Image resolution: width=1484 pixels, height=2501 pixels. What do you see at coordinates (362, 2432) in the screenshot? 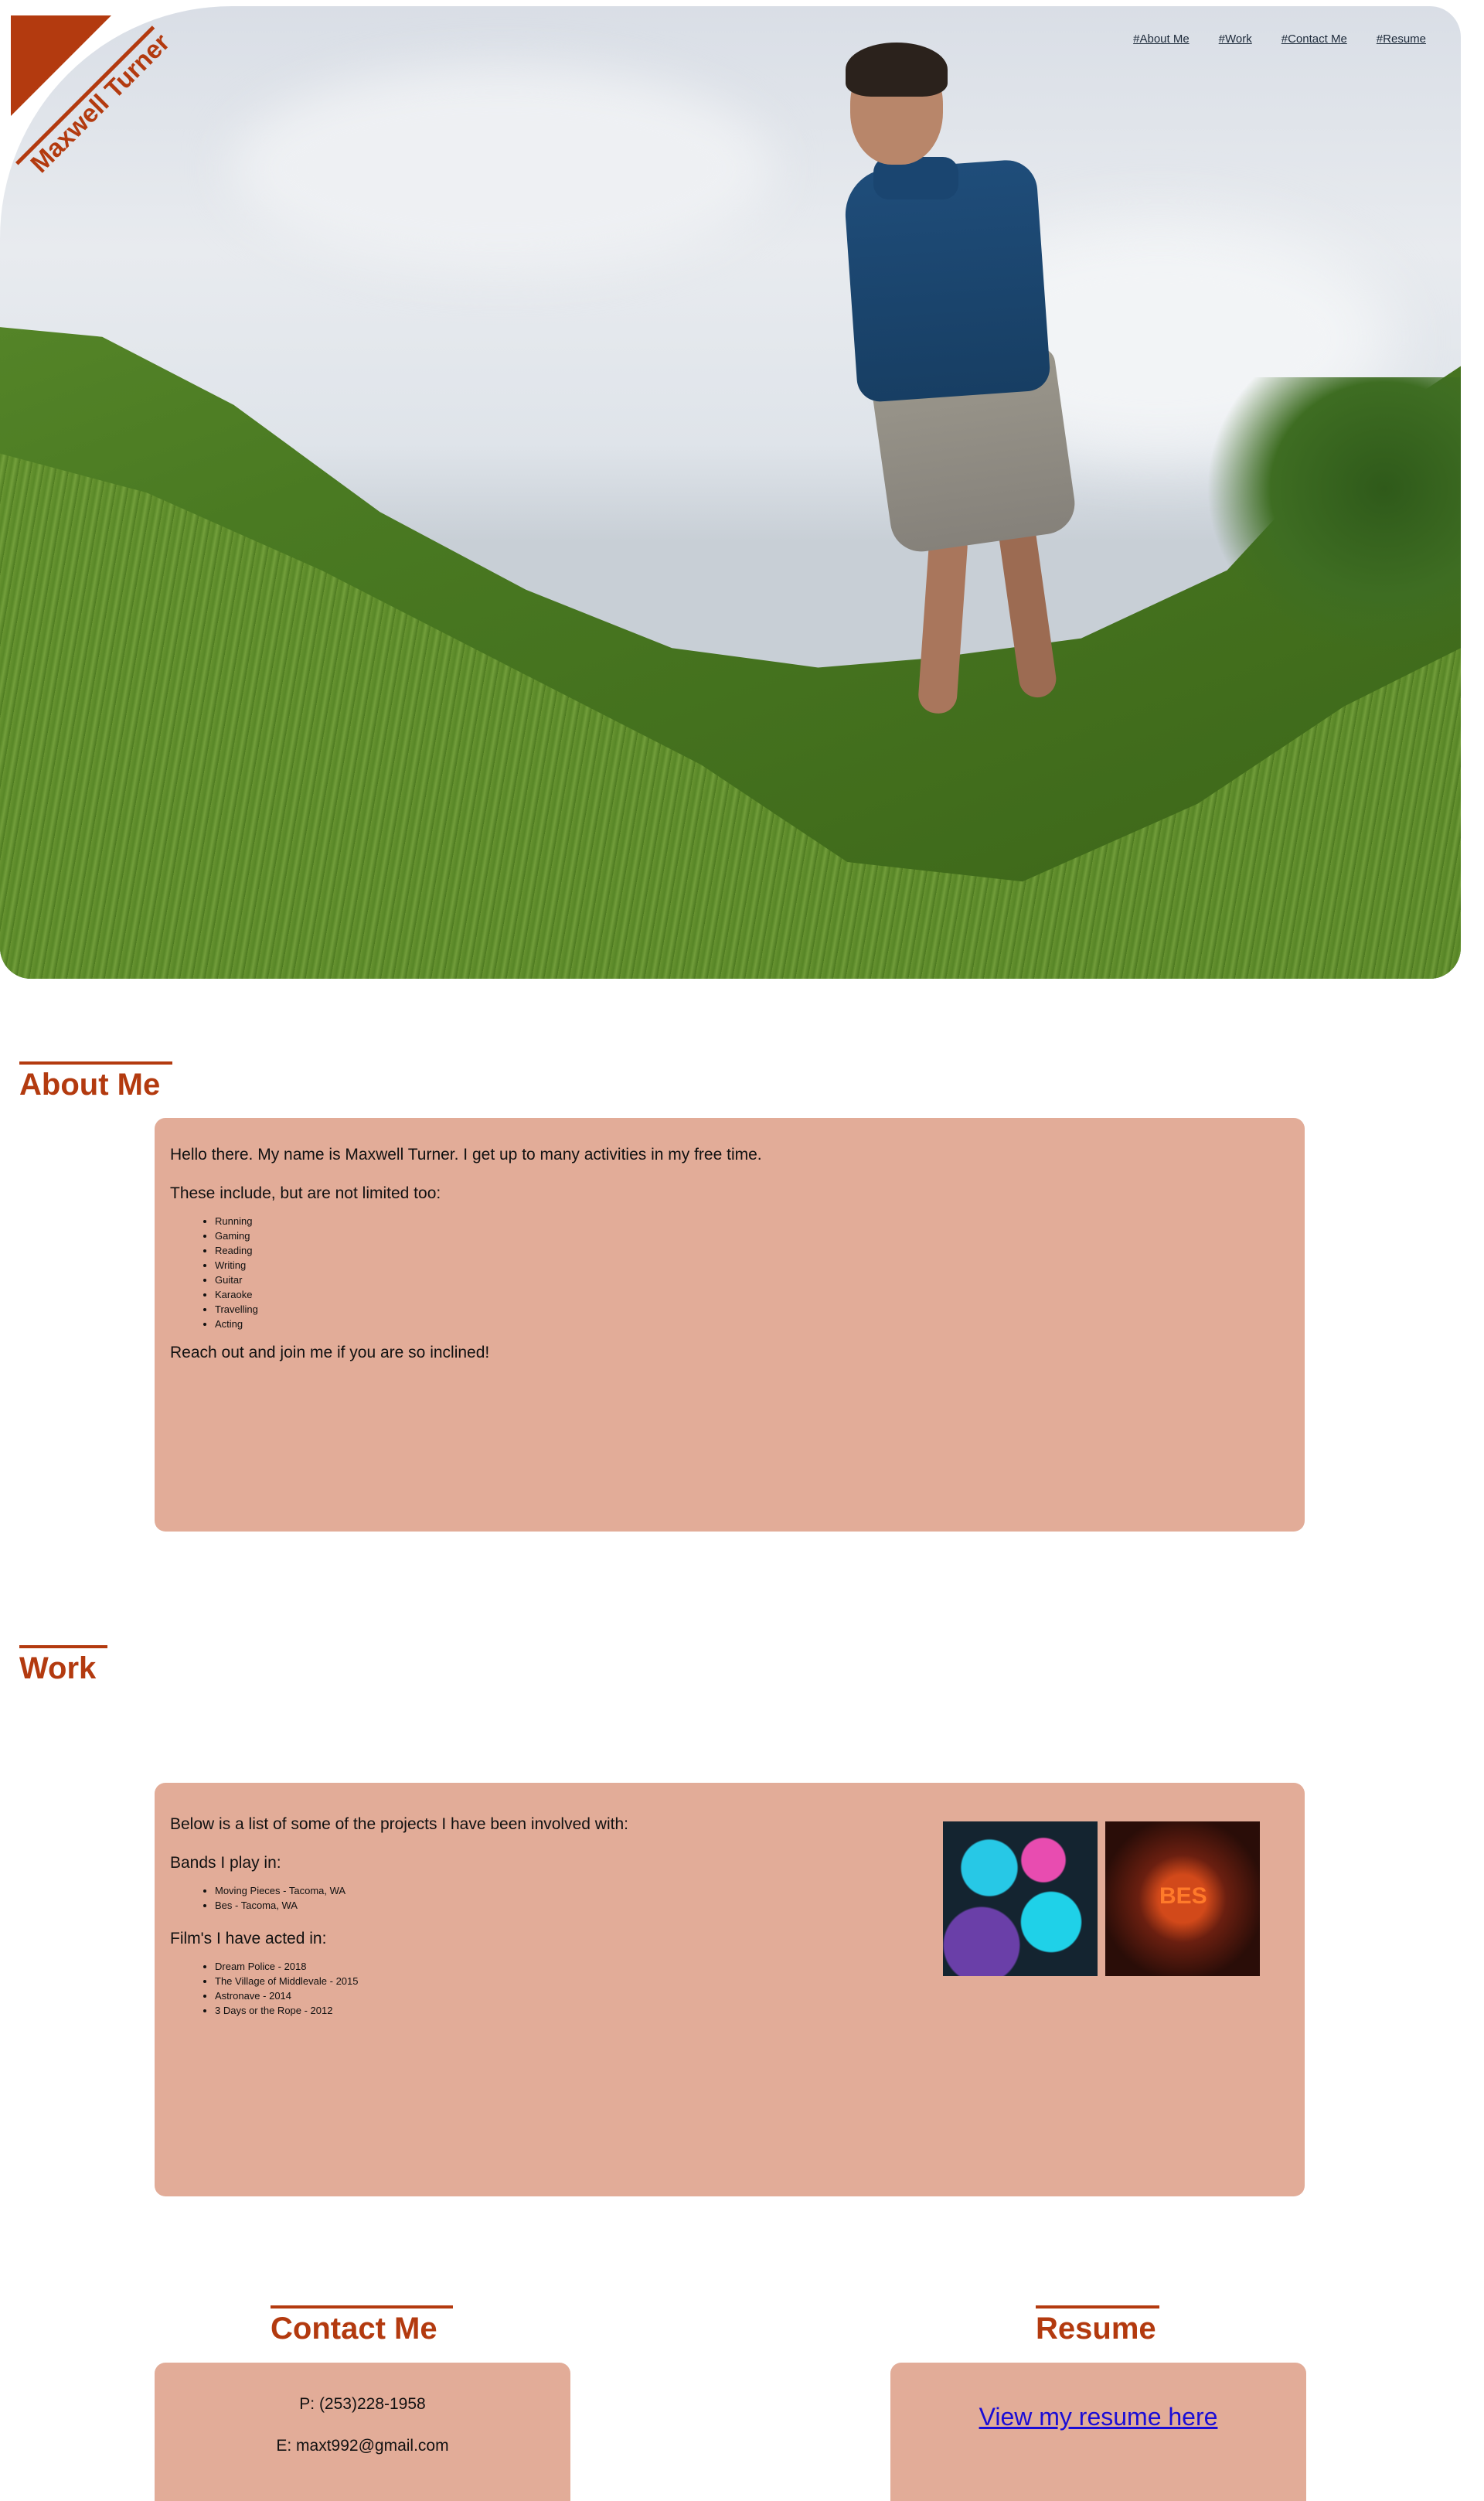
I see `contact-card: P: (253)228-1958 E: maxt992@gmail.com` at bounding box center [362, 2432].